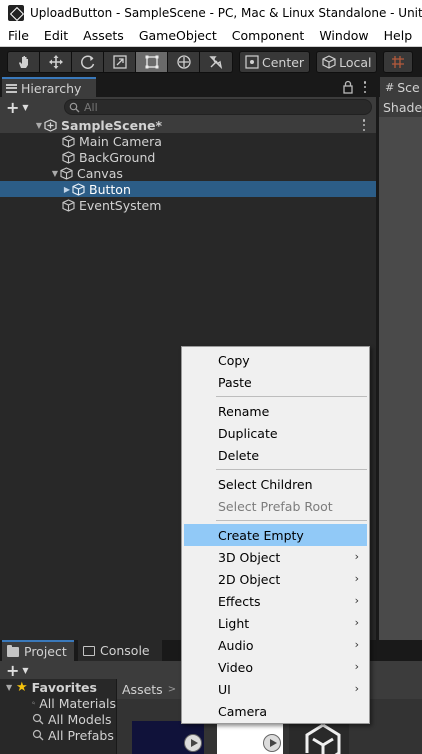 This screenshot has width=422, height=754. What do you see at coordinates (275, 433) in the screenshot?
I see `menu-item-duplicate: Duplicate` at bounding box center [275, 433].